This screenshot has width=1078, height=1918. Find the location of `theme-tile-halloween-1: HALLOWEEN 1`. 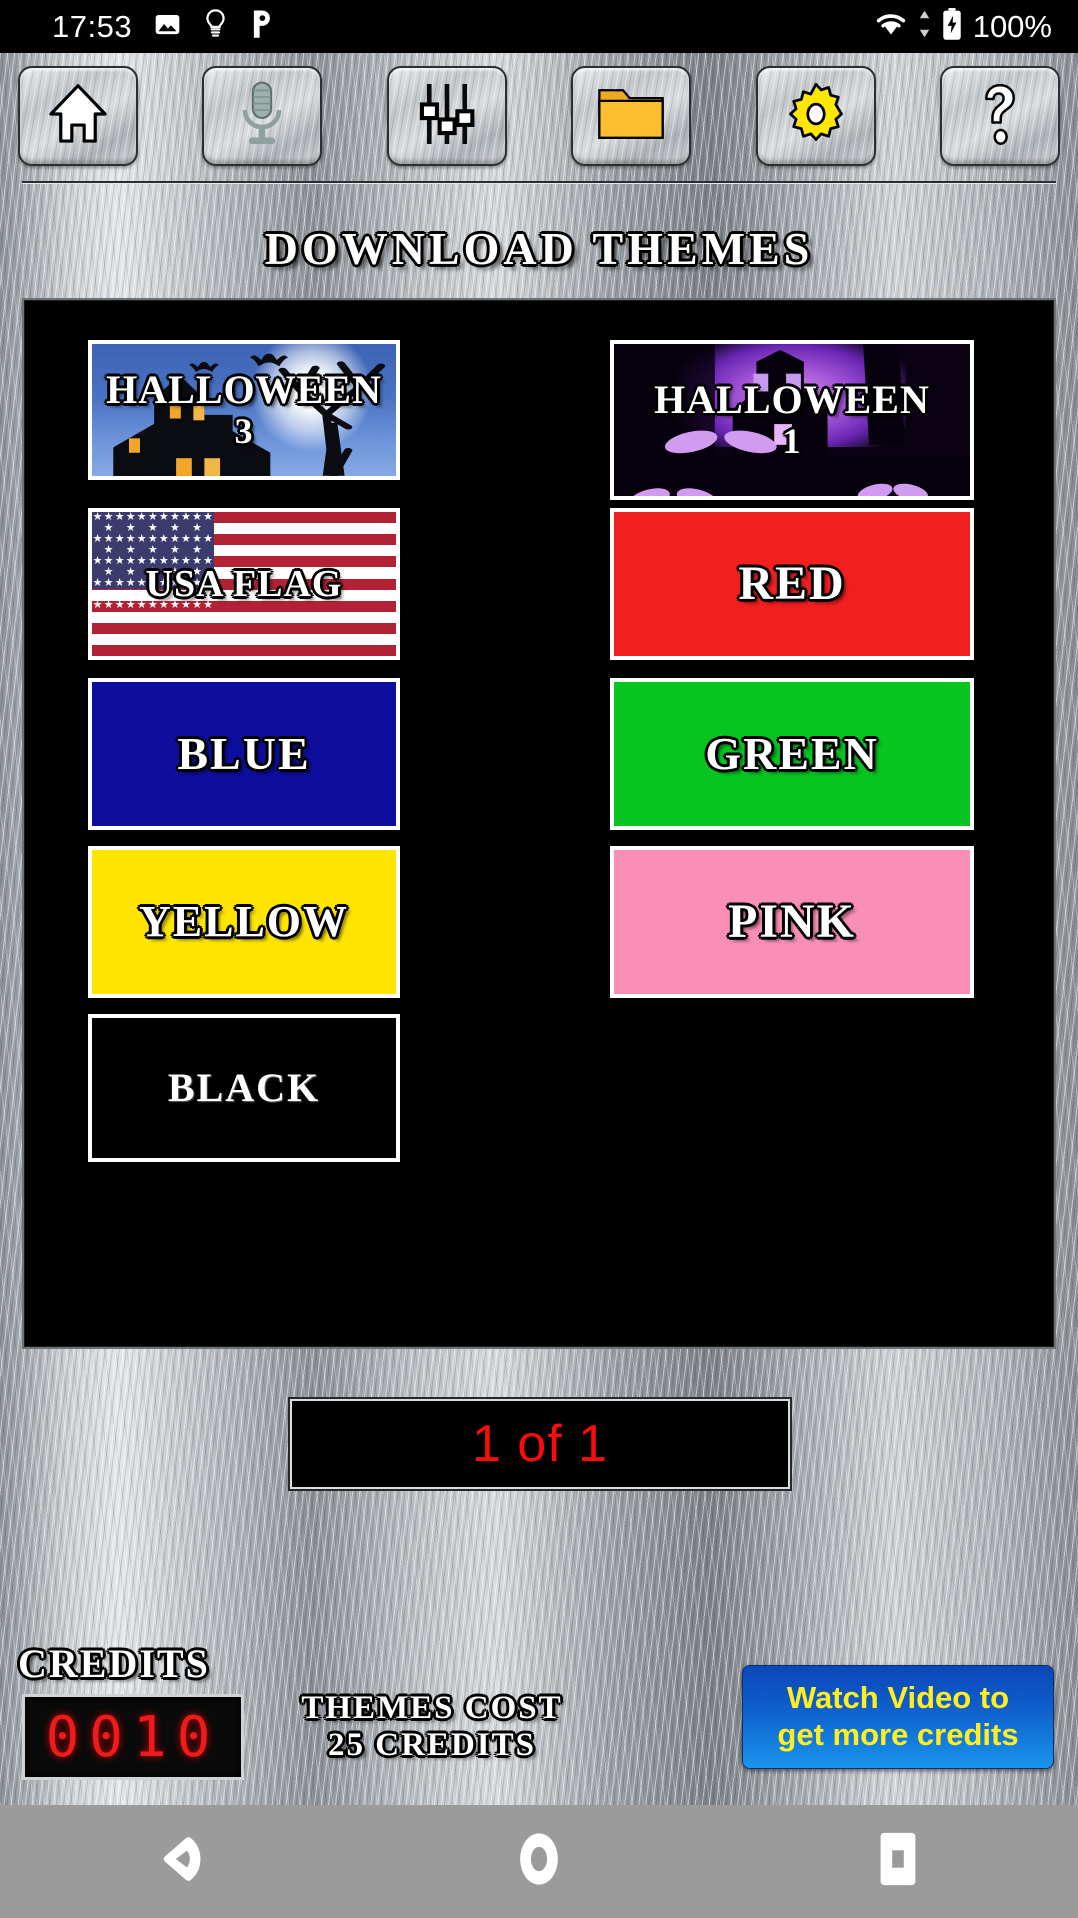

theme-tile-halloween-1: HALLOWEEN 1 is located at coordinates (792, 420).